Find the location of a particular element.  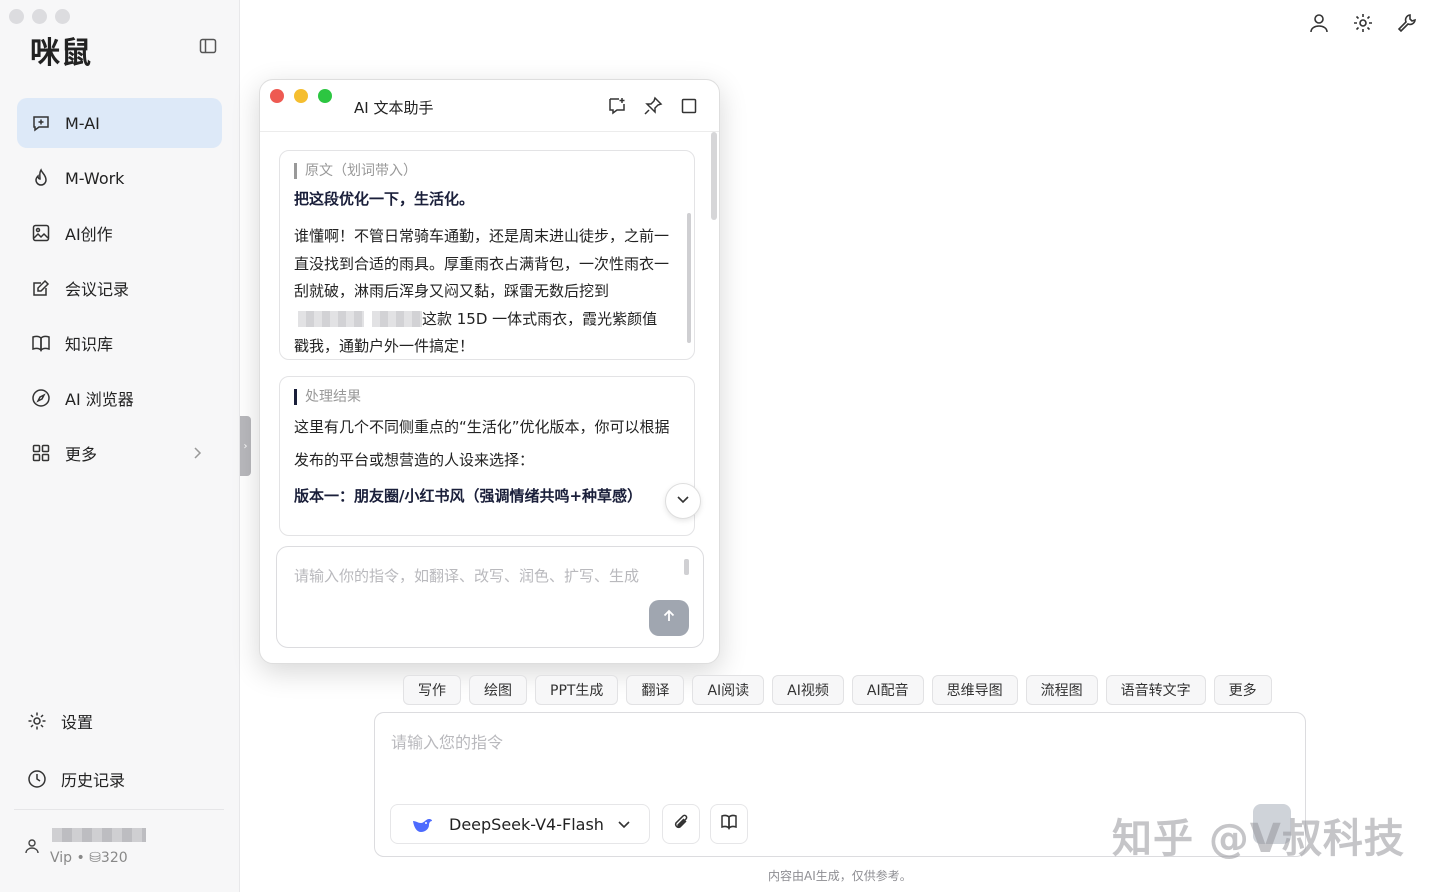

sidebar-item-settings: 设置 is located at coordinates (119, 721).